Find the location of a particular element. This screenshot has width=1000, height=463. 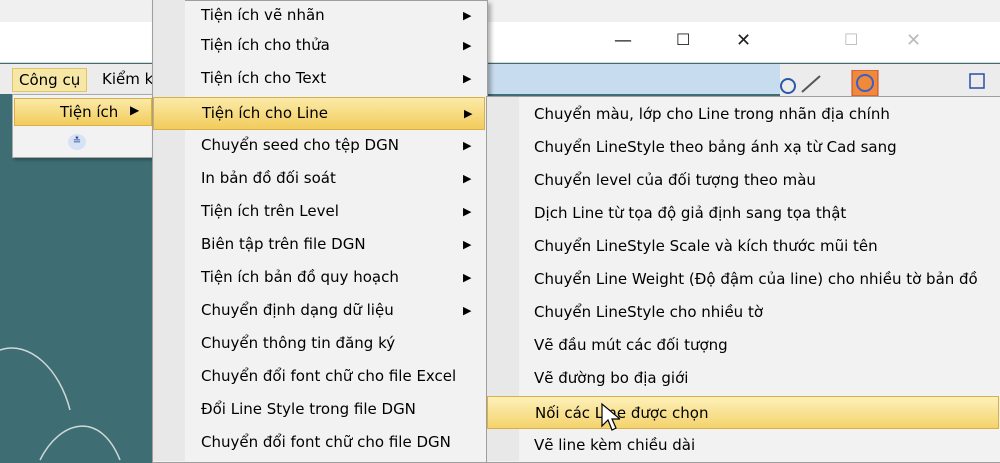

menu-item-tienich-chothua: Tiện ích cho thửa ▶ is located at coordinates (319, 46).